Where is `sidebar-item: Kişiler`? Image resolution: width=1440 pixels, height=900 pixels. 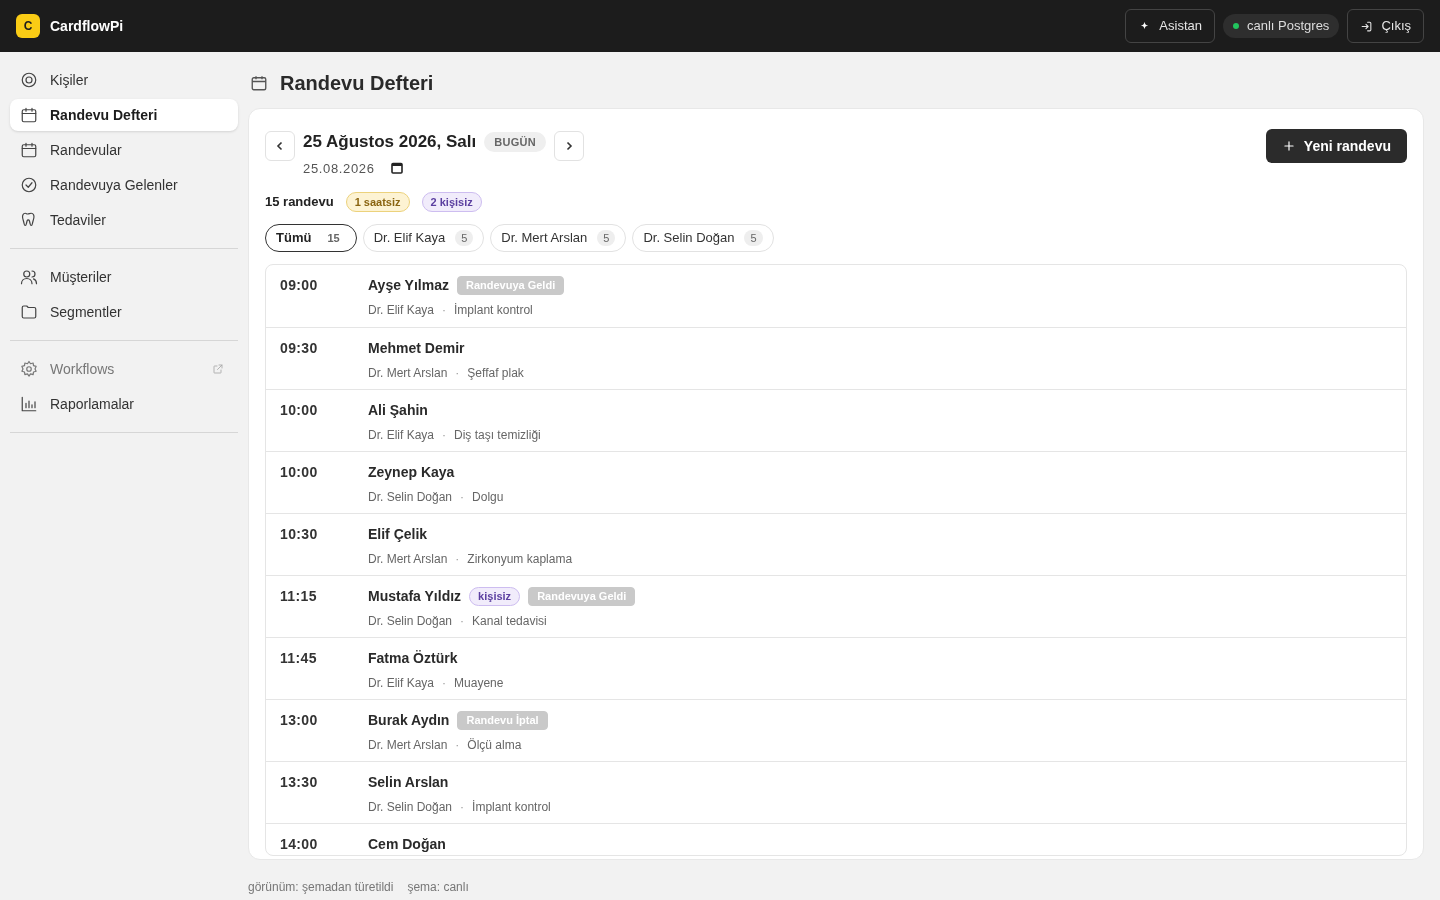
sidebar-item: Kişiler is located at coordinates (124, 80).